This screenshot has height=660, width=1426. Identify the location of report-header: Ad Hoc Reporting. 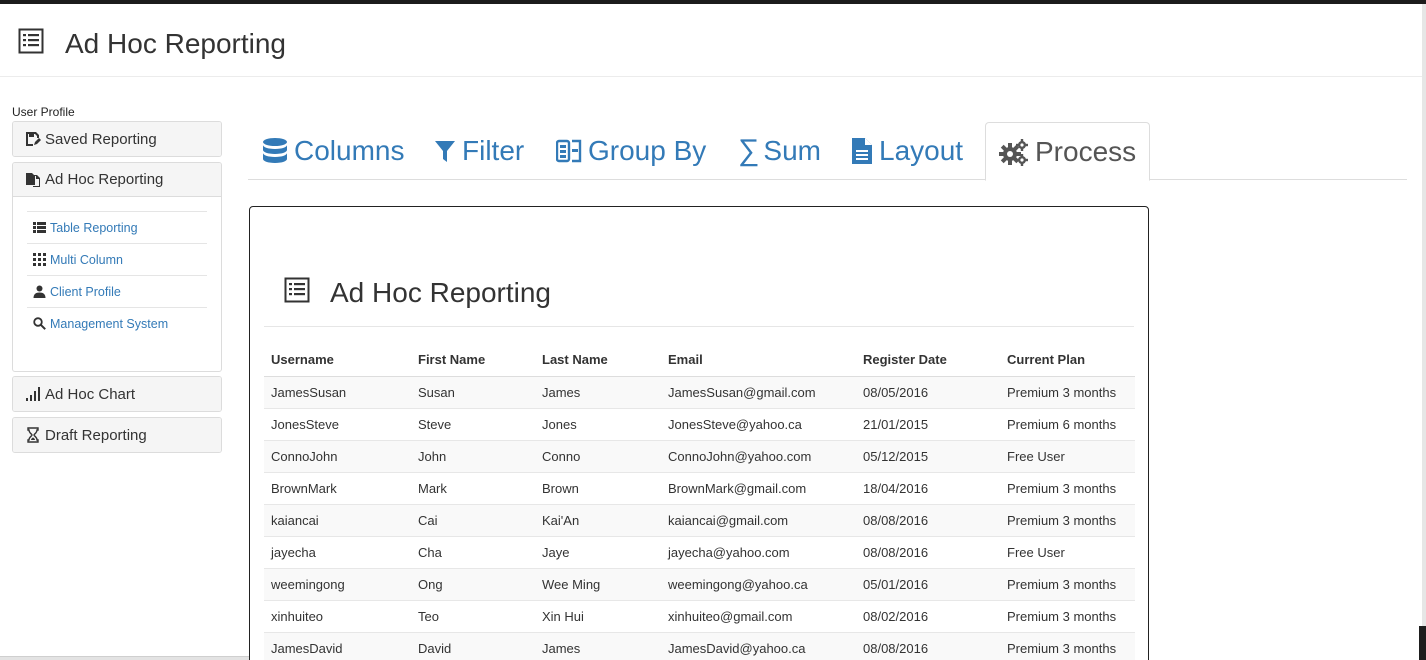
(699, 297).